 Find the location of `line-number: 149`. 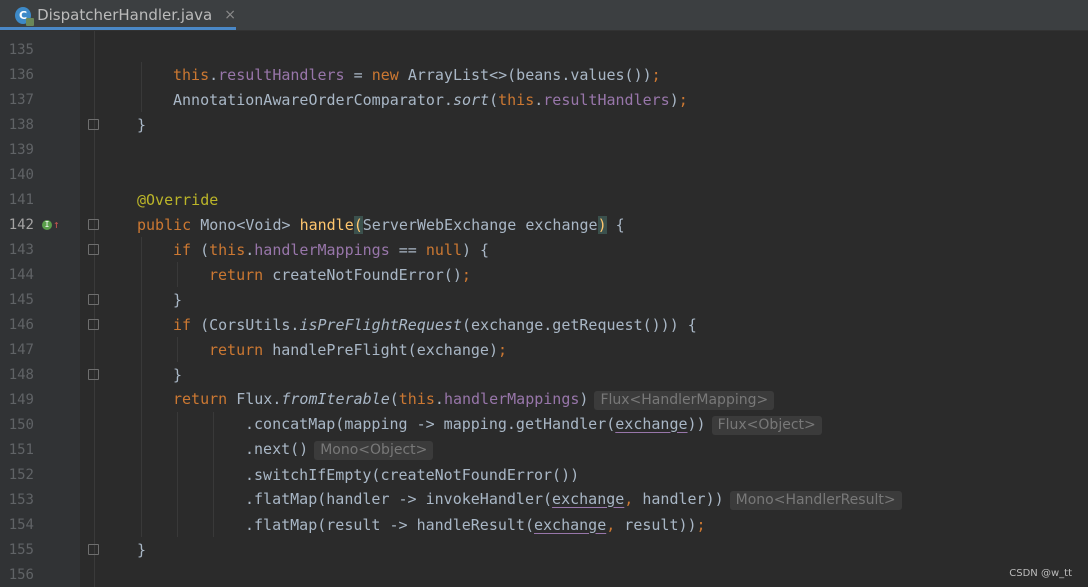

line-number: 149 is located at coordinates (21, 399).